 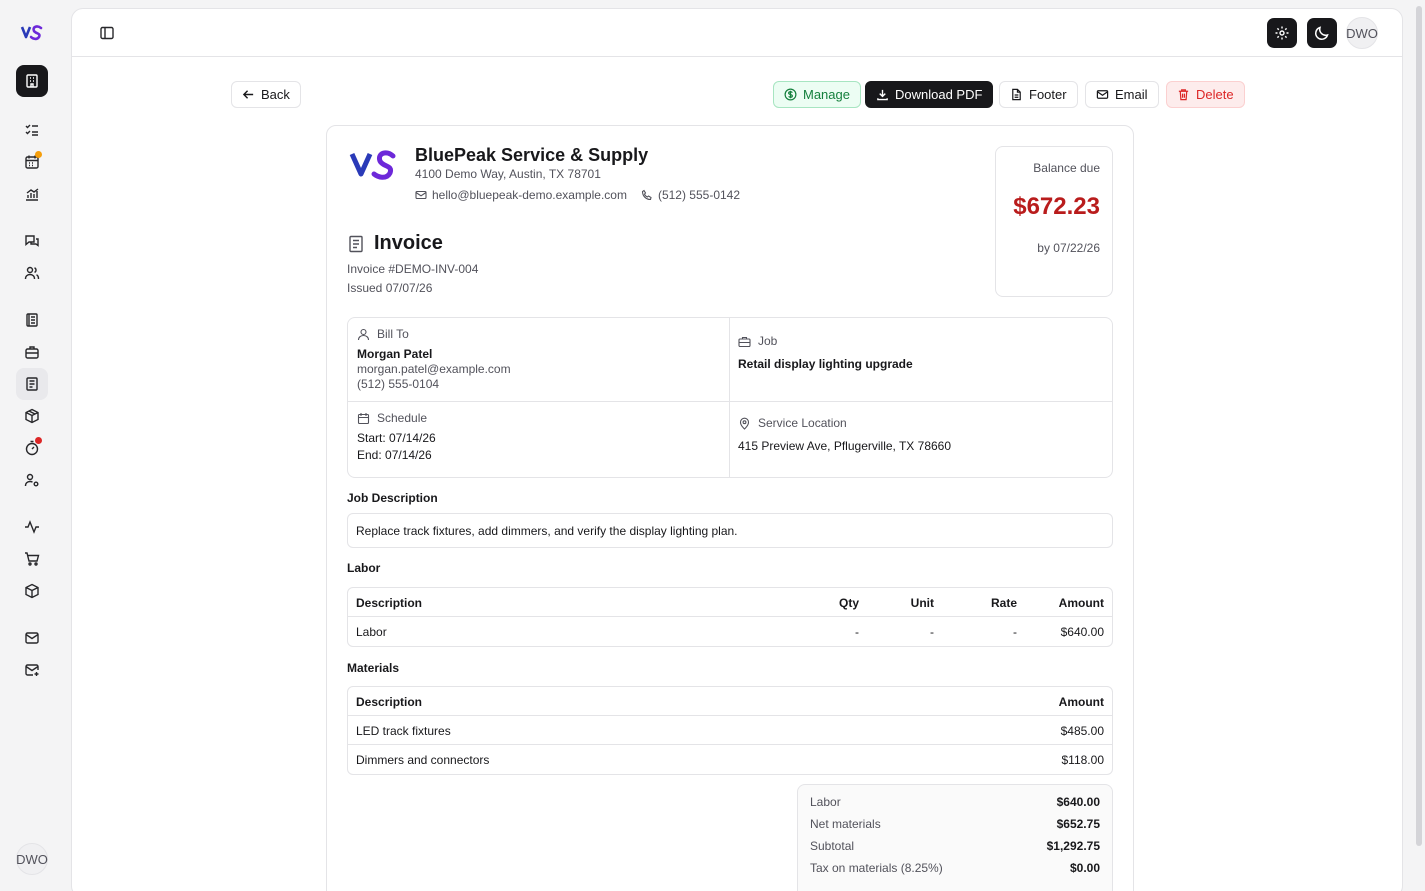 I want to click on sidebar-item-jobs, so click(x=32, y=352).